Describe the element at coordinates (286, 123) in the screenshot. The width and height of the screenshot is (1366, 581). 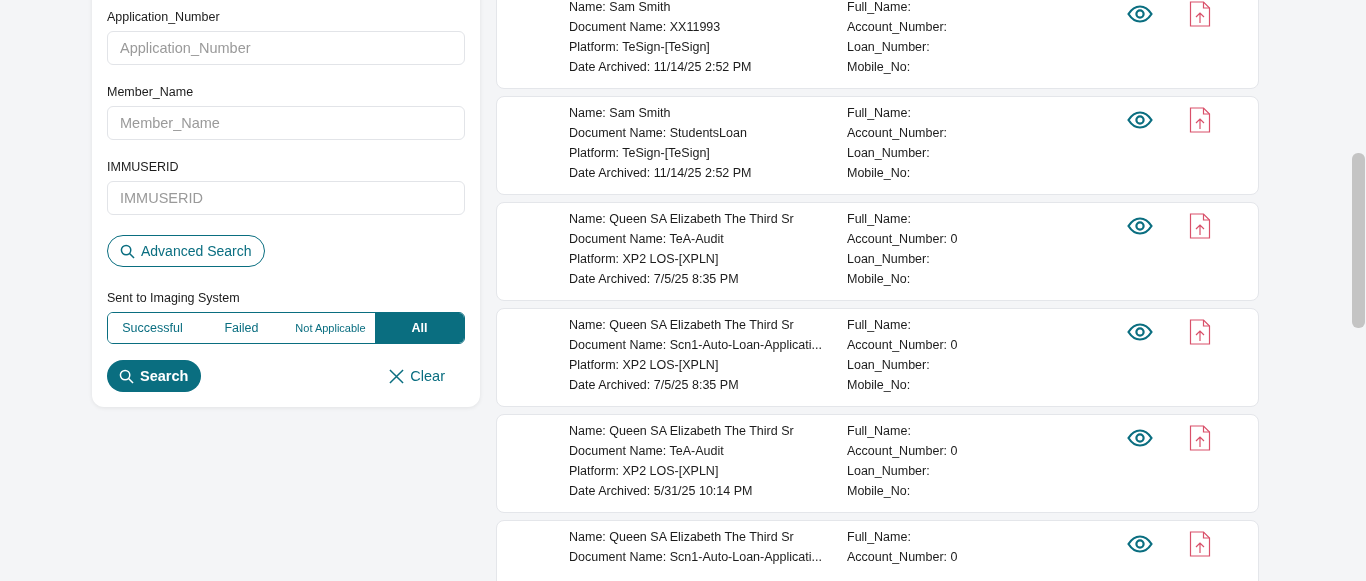
I see `input-field: Member_Name` at that location.